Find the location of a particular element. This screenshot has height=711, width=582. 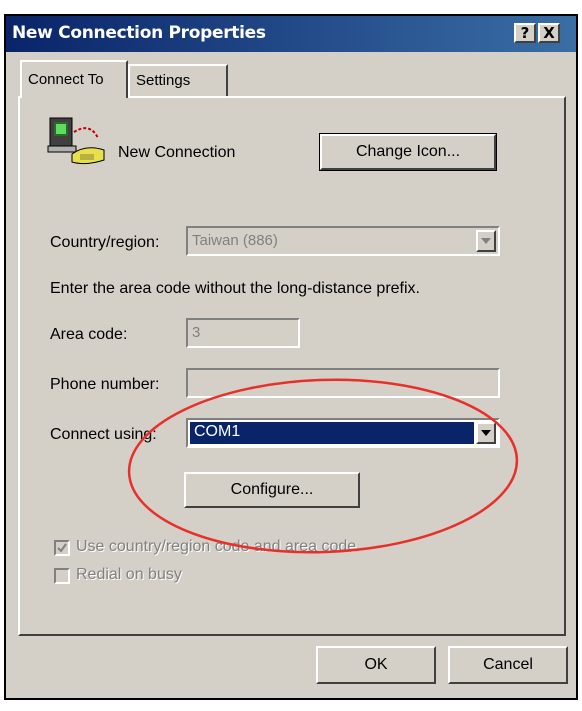

connection-name: New Connection is located at coordinates (177, 152).